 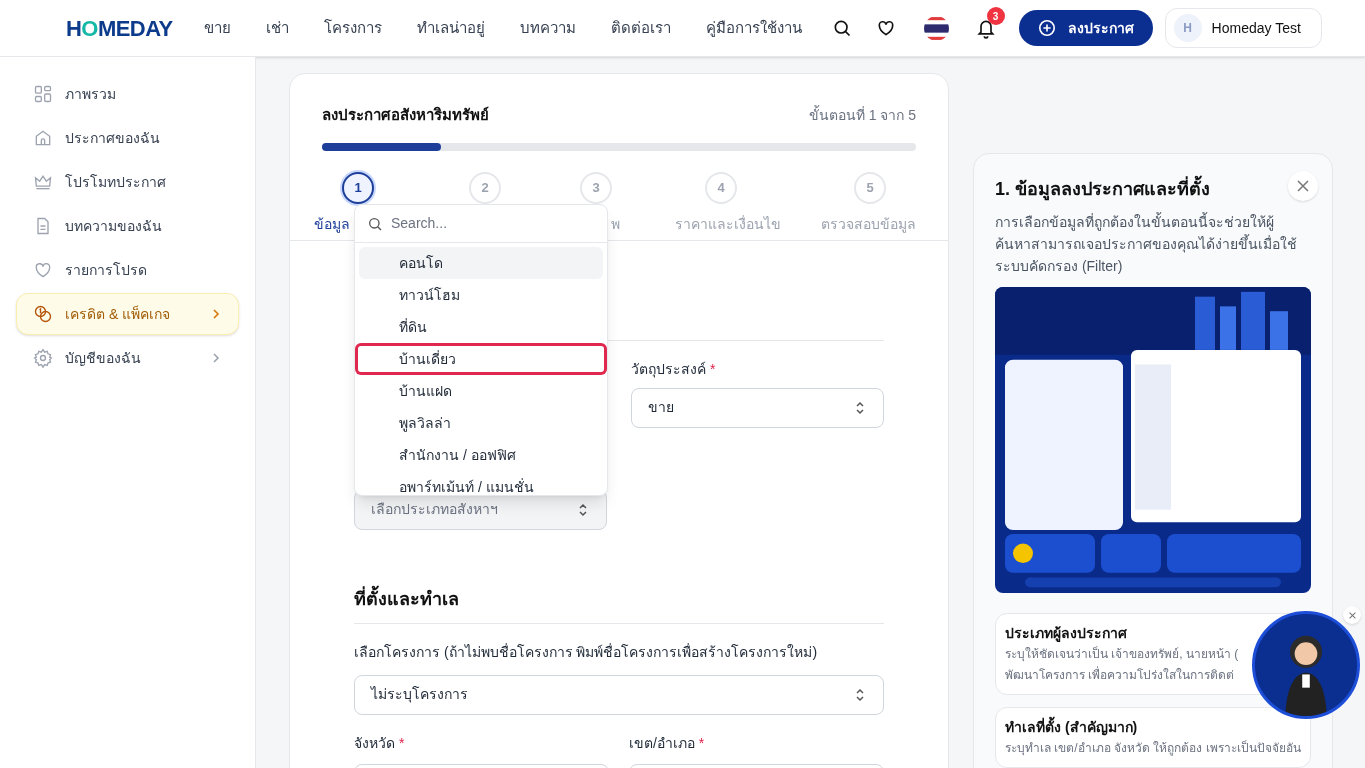 I want to click on help-description: การเลือกข้อมูลที่ถูกต้องในขั้นตอนนี้จะช่วยให้ผู้ค้นหาสามารถเจอประกาศของคุณได้ง่ายขึ้นเมื่อใช้ระบบคัดกรอง (Filter), so click(x=1146, y=243).